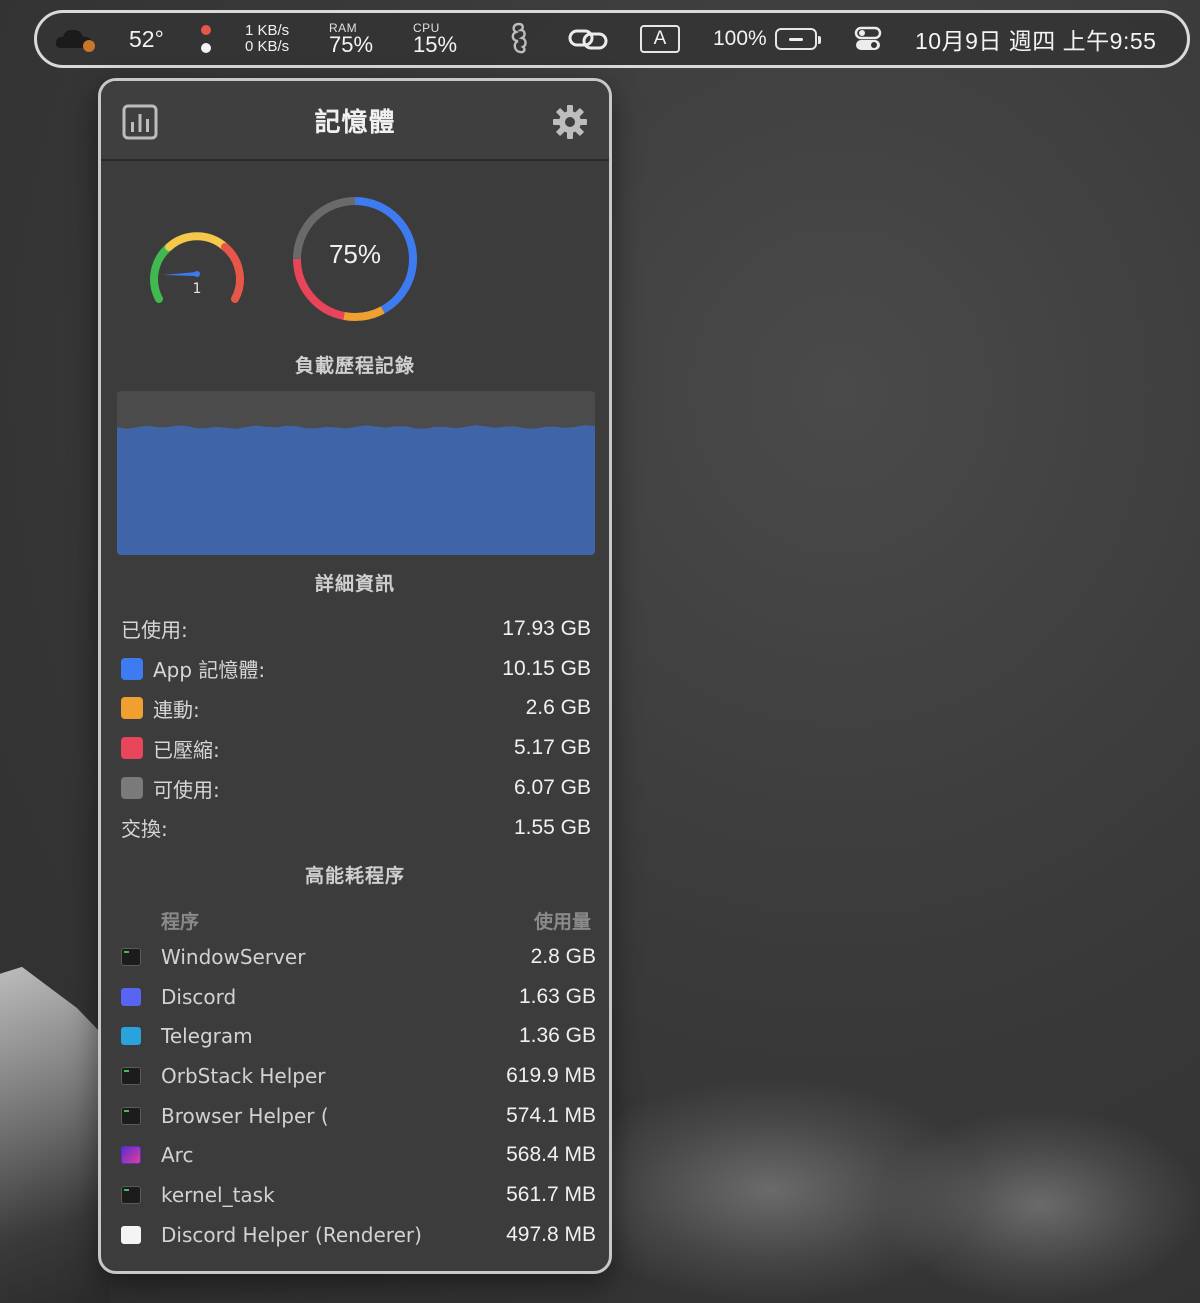 This screenshot has height=1303, width=1200. Describe the element at coordinates (186, 789) in the screenshot. I see `detail-label: 可使用:` at that location.